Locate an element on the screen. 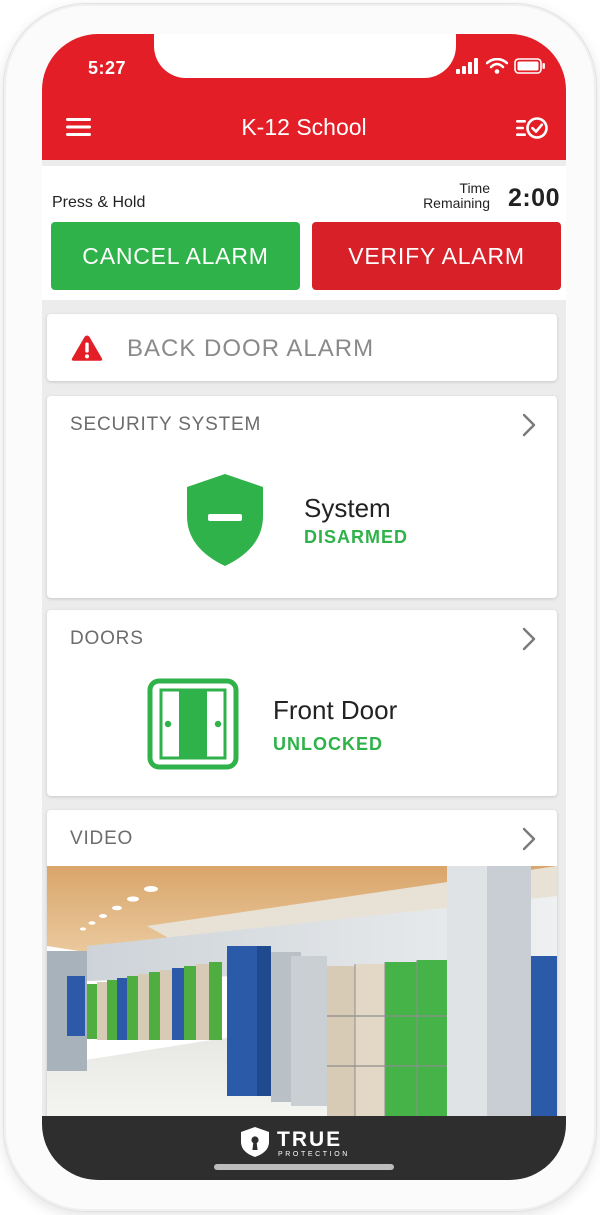 This screenshot has height=1215, width=600. warning-icon is located at coordinates (87, 348).